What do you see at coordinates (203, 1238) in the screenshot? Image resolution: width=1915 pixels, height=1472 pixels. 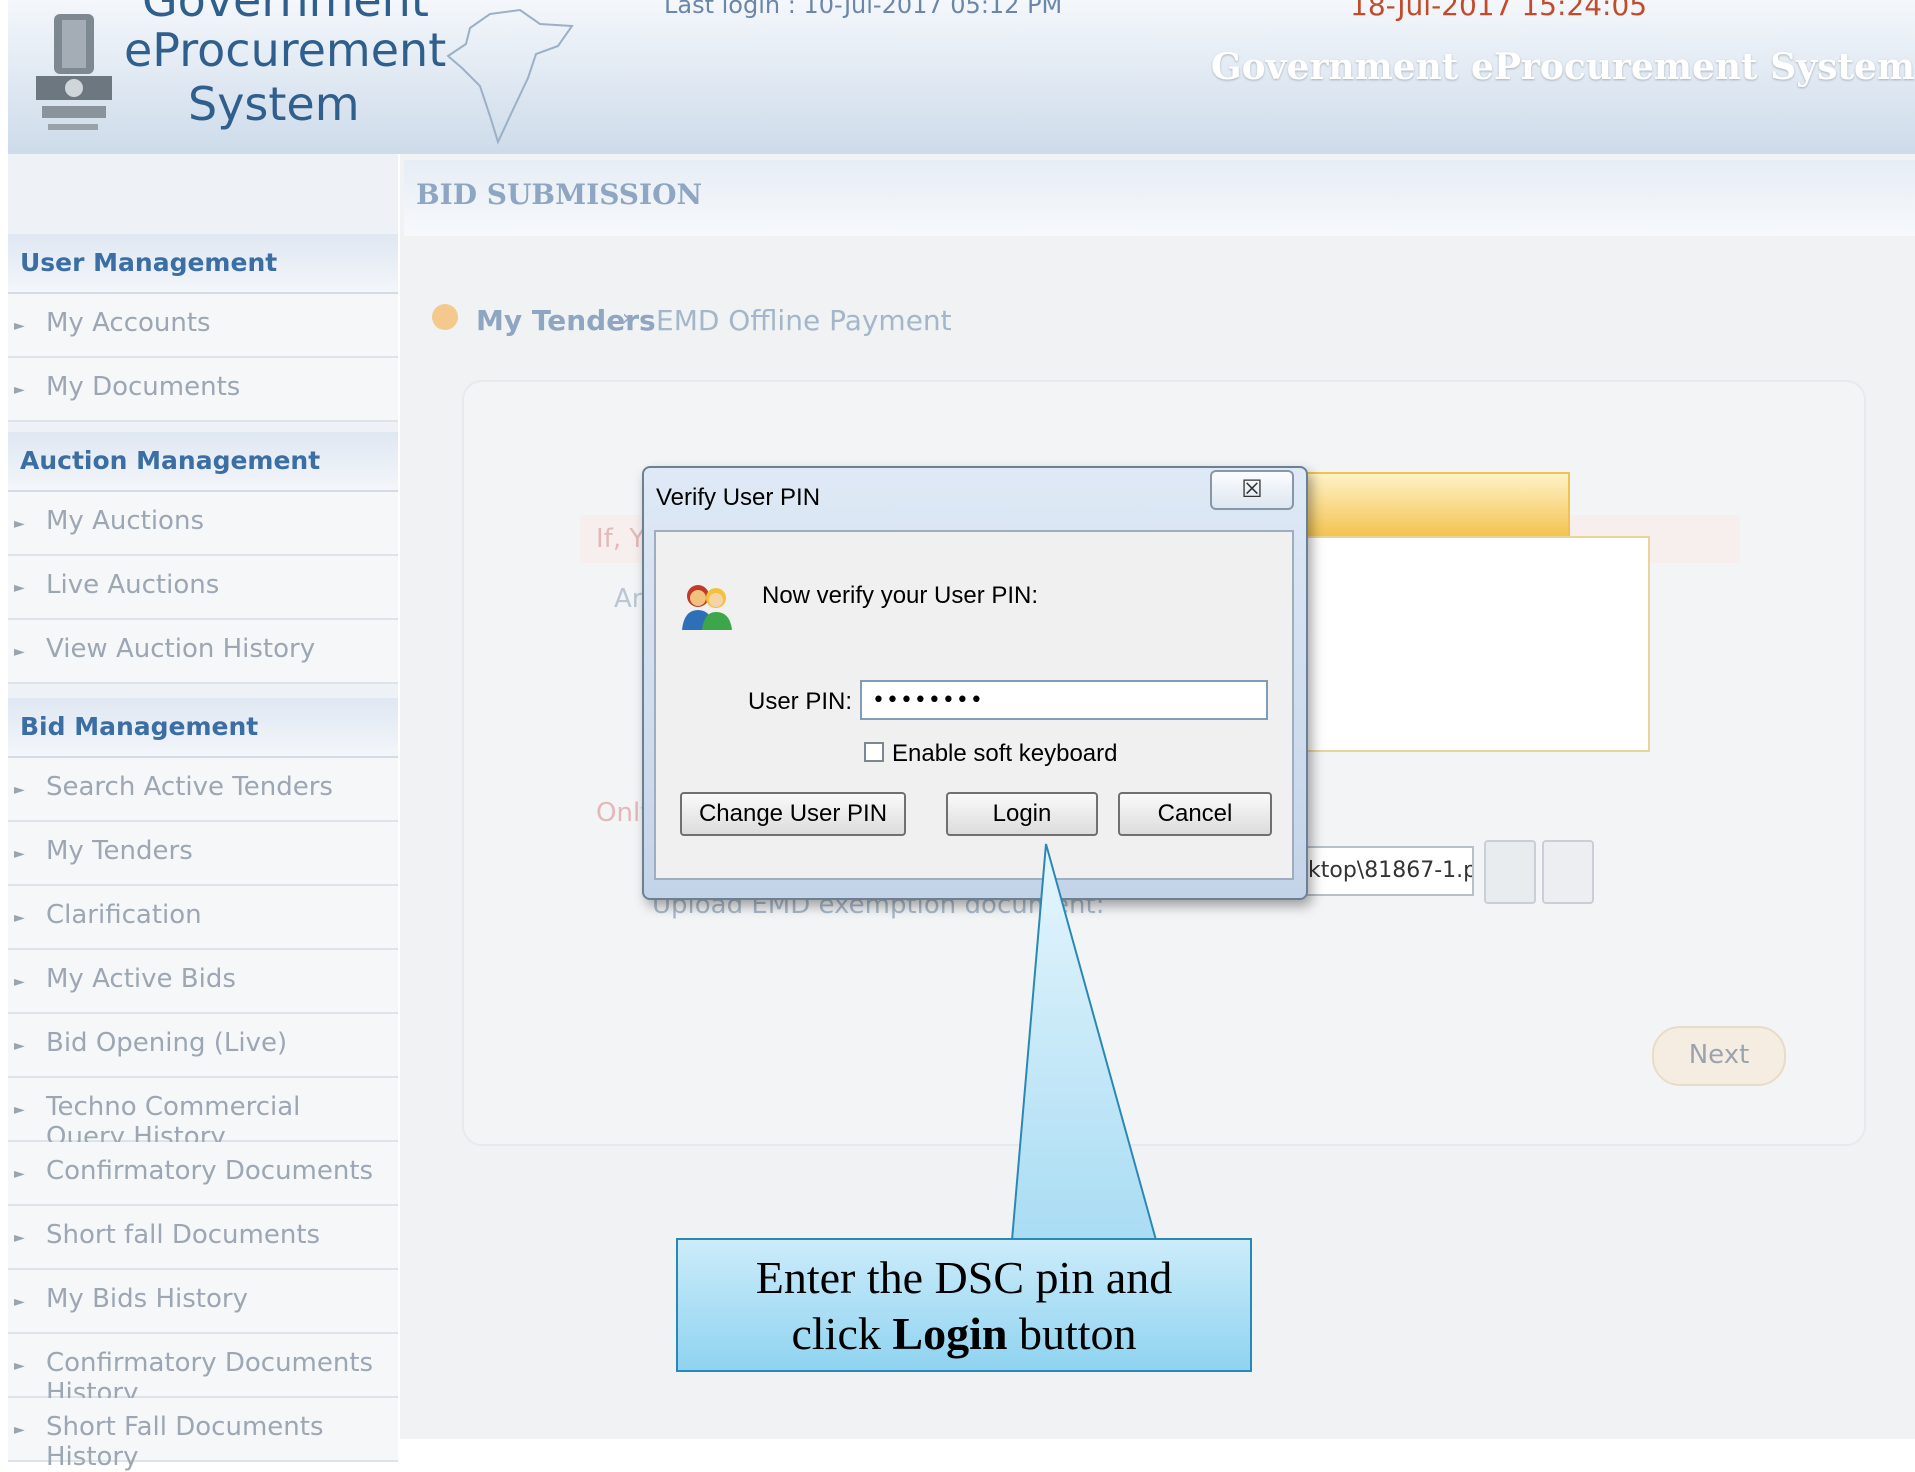 I see `sidebar-item-short-fall-documents: ► Short fall Documents` at bounding box center [203, 1238].